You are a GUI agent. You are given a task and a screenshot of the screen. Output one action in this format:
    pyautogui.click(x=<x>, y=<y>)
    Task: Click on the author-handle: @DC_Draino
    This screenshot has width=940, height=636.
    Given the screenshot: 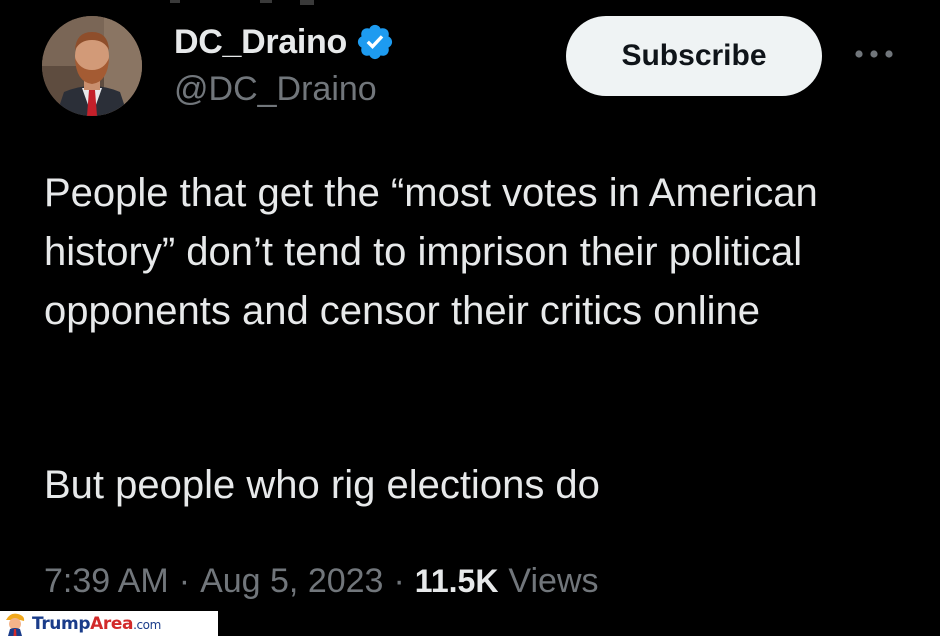 What is the action you would take?
    pyautogui.click(x=275, y=89)
    